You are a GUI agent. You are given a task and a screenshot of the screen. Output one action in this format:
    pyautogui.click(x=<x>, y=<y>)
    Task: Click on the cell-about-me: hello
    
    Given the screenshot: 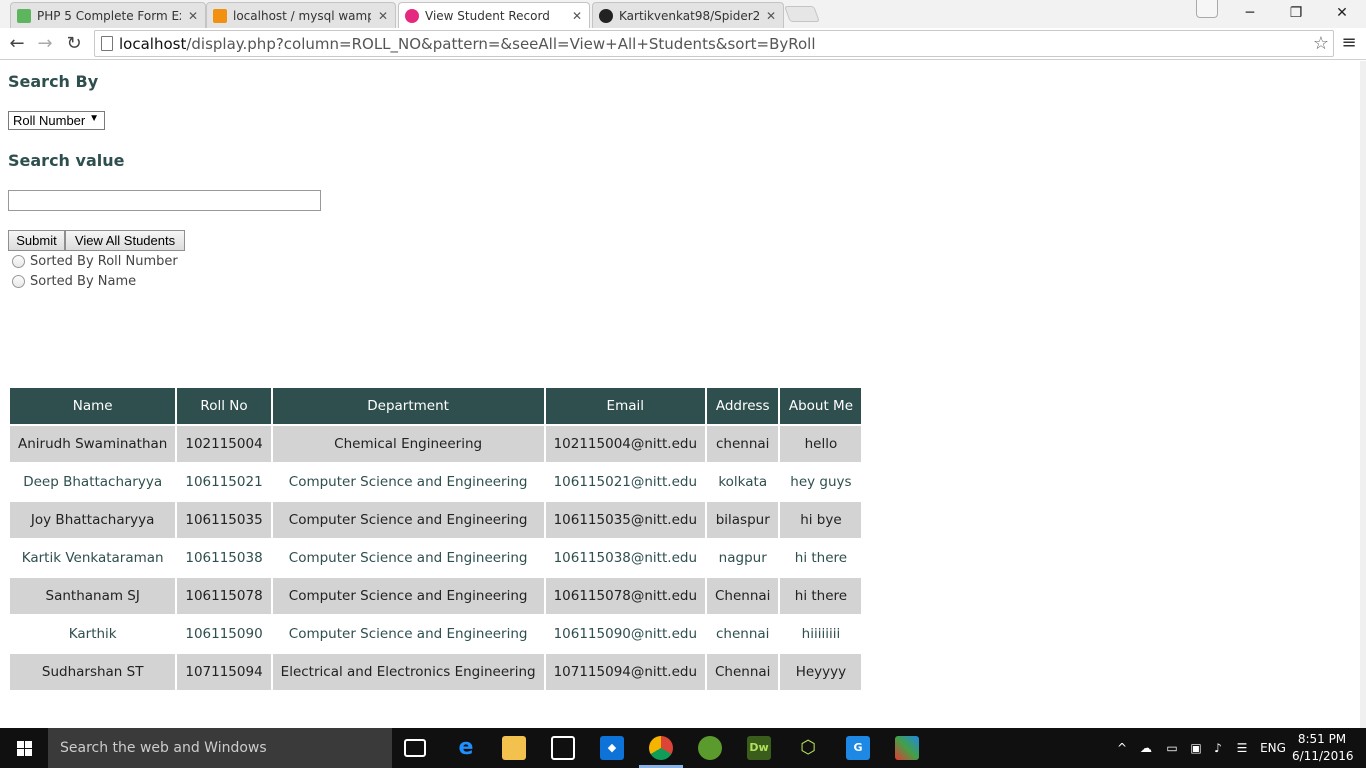 What is the action you would take?
    pyautogui.click(x=821, y=444)
    